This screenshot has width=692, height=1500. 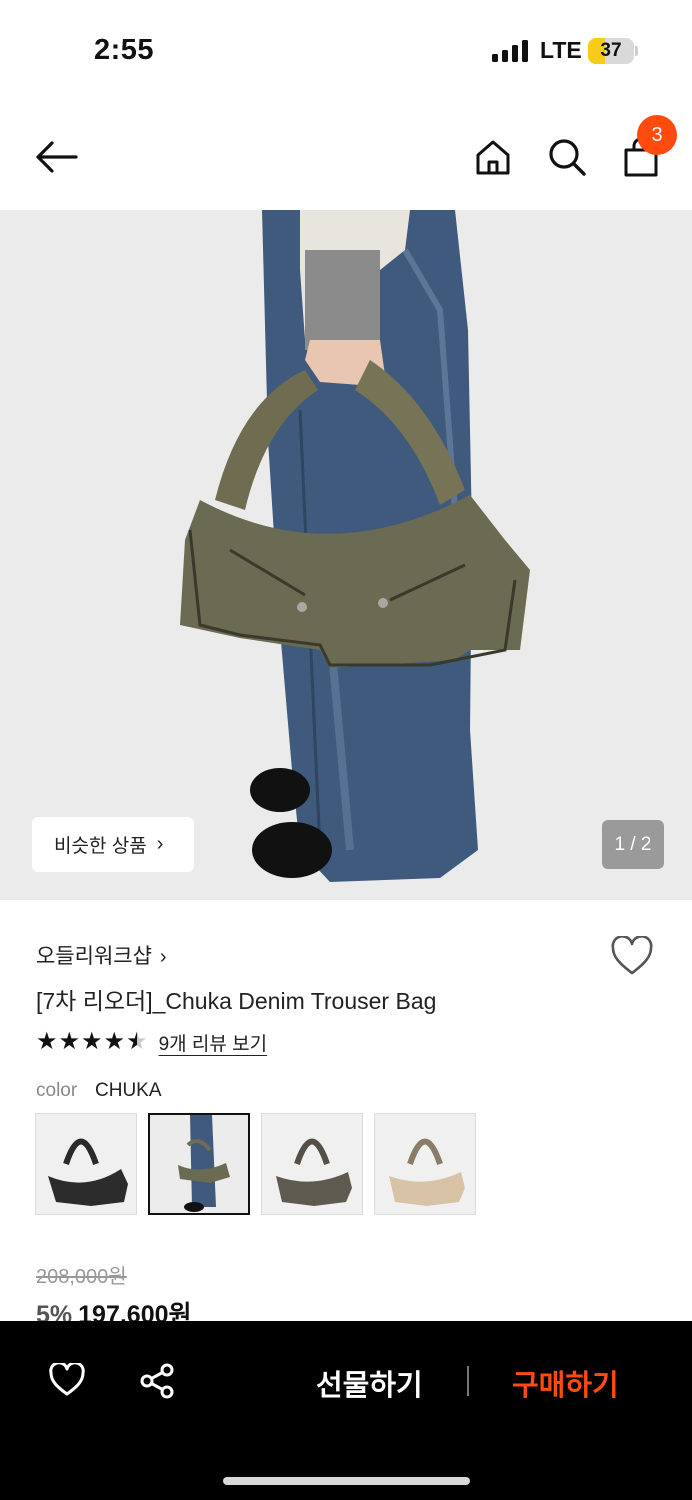 I want to click on brand-link: 오들리워크샵 ›, so click(x=101, y=955).